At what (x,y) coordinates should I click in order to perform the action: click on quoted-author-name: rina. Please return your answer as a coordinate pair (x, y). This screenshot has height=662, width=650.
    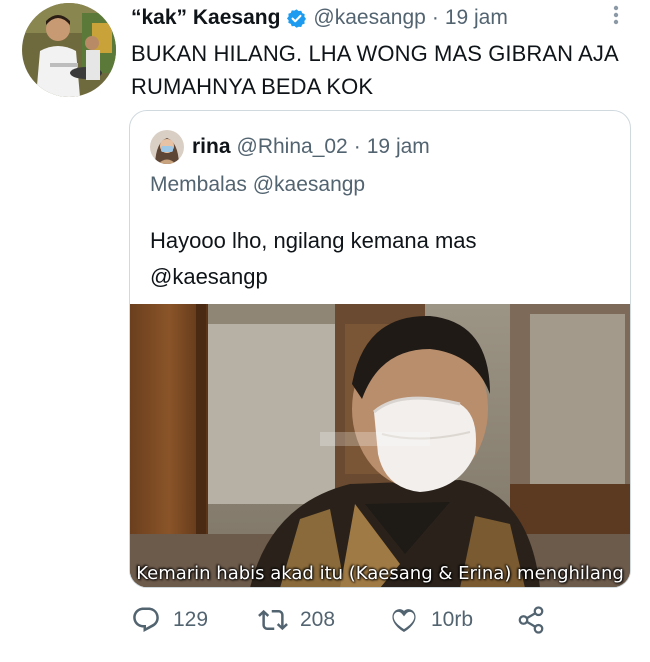
    Looking at the image, I should click on (211, 147).